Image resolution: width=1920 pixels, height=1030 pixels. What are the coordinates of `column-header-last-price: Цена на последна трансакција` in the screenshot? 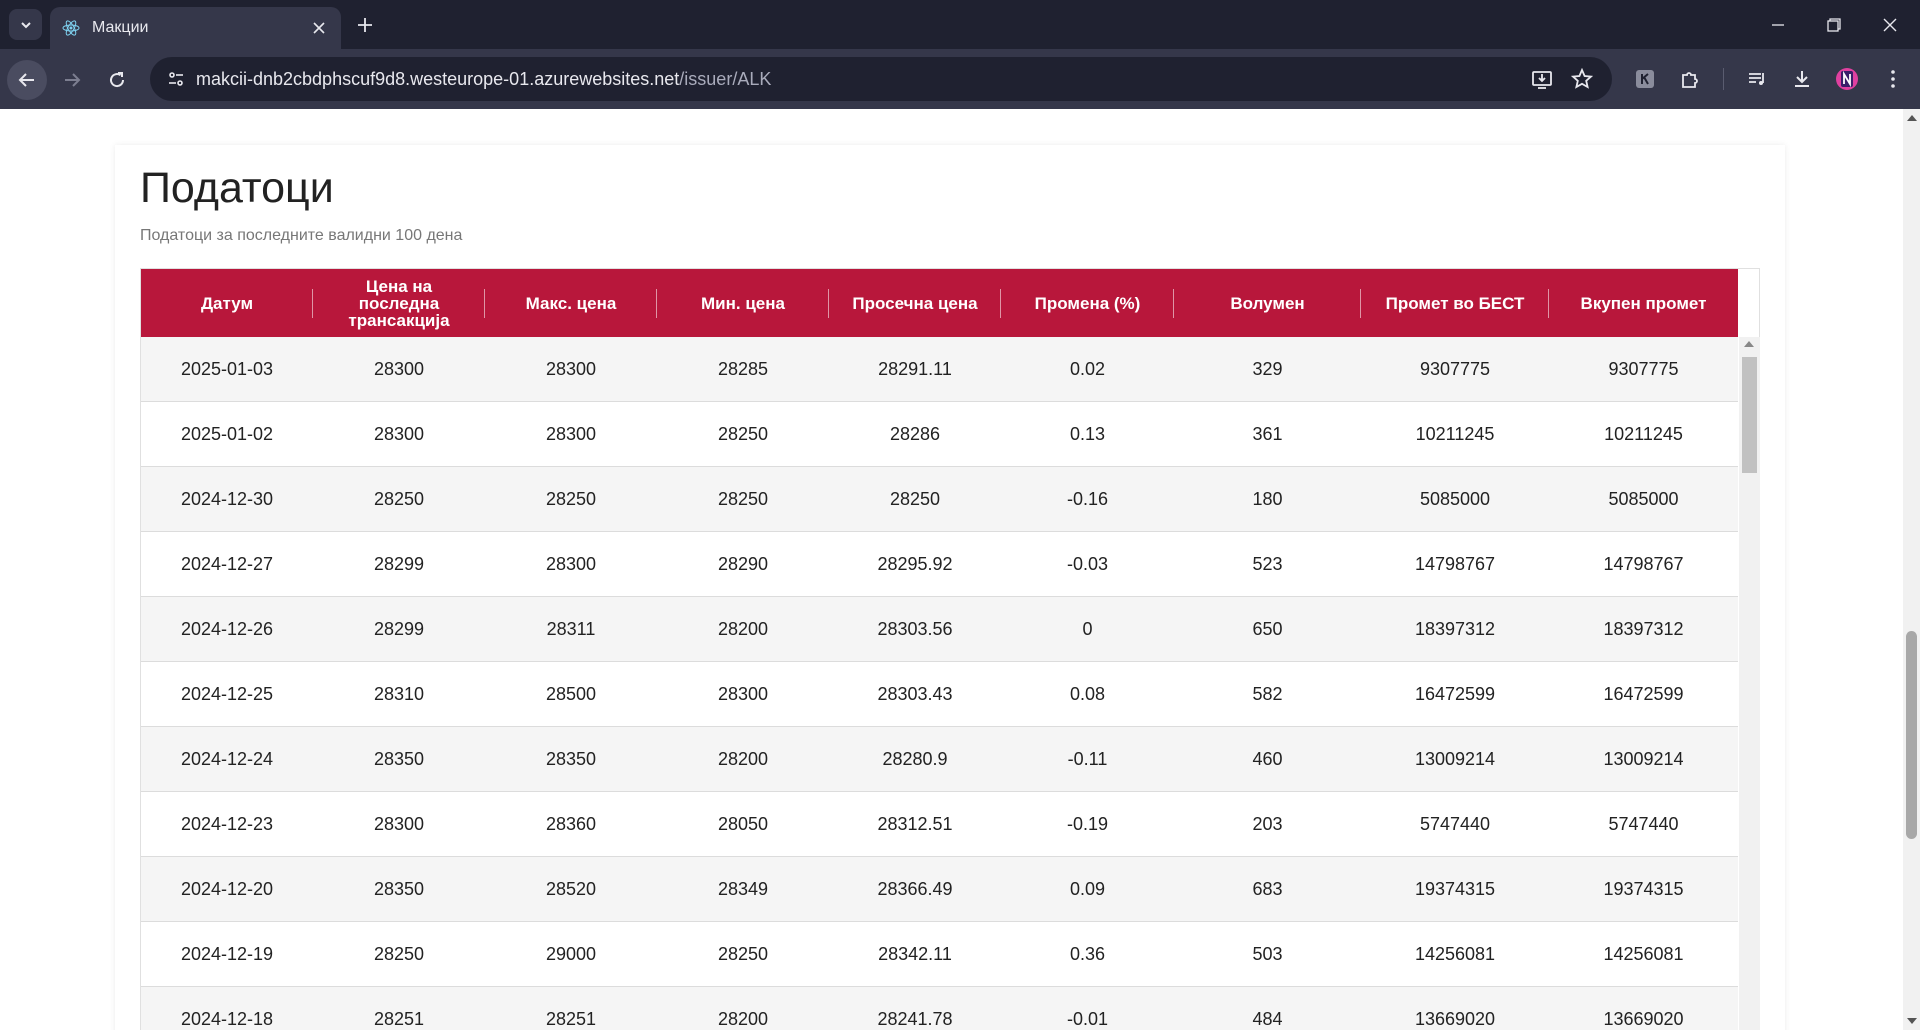 It's located at (399, 303).